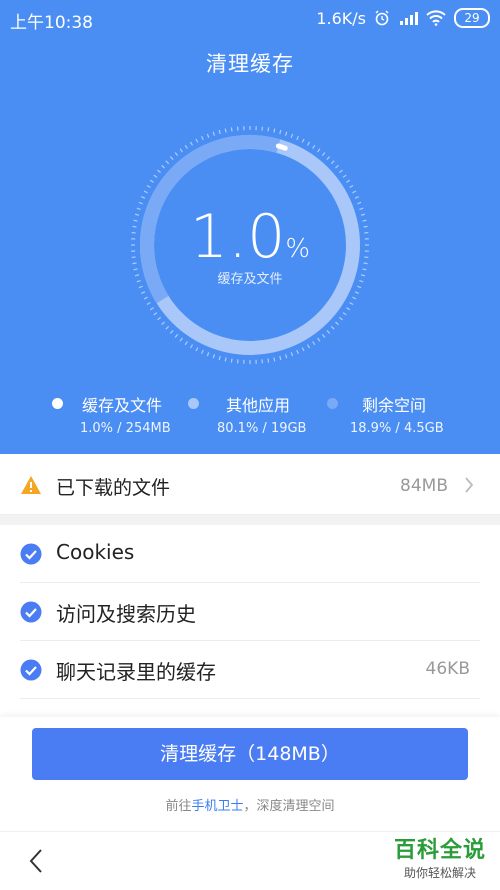 This screenshot has height=890, width=500. Describe the element at coordinates (95, 552) in the screenshot. I see `item-label: Cookies` at that location.